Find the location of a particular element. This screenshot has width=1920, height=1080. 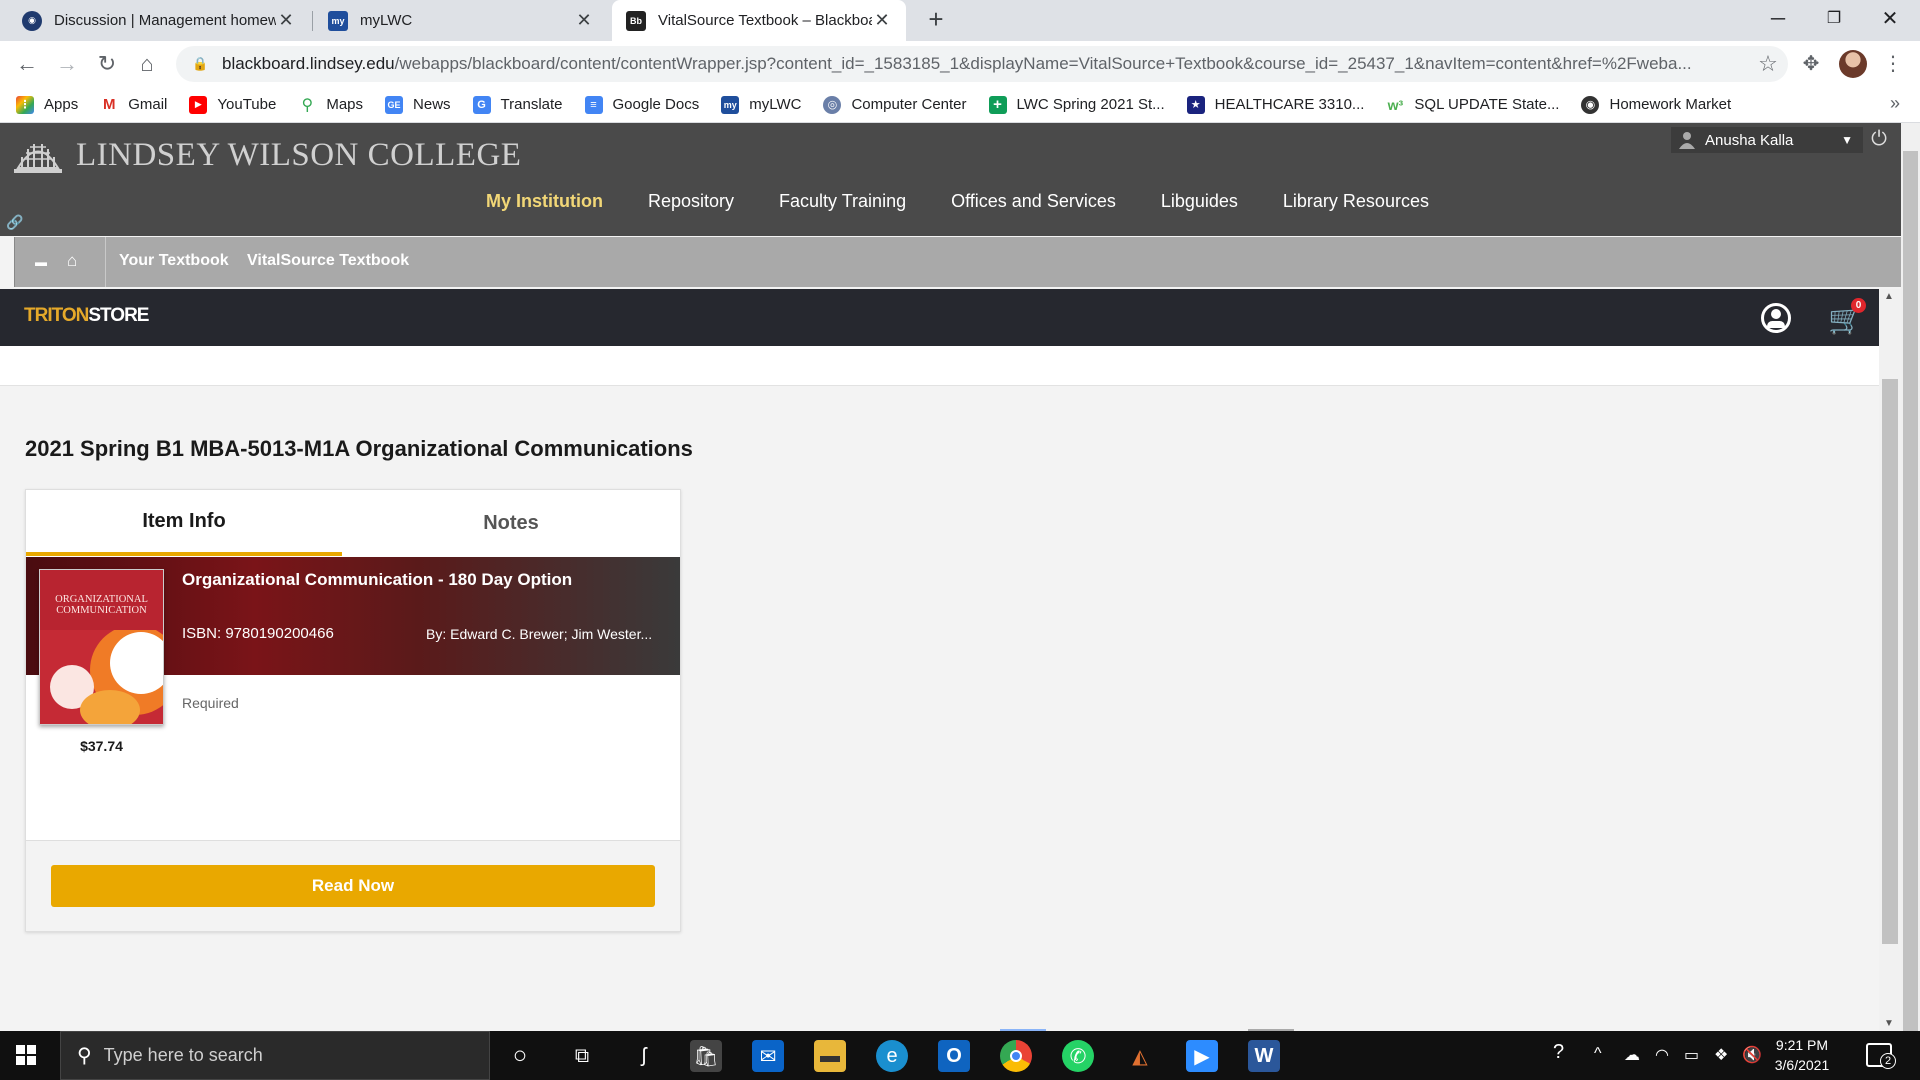

more-bookmarks-icon: » is located at coordinates (1895, 103).